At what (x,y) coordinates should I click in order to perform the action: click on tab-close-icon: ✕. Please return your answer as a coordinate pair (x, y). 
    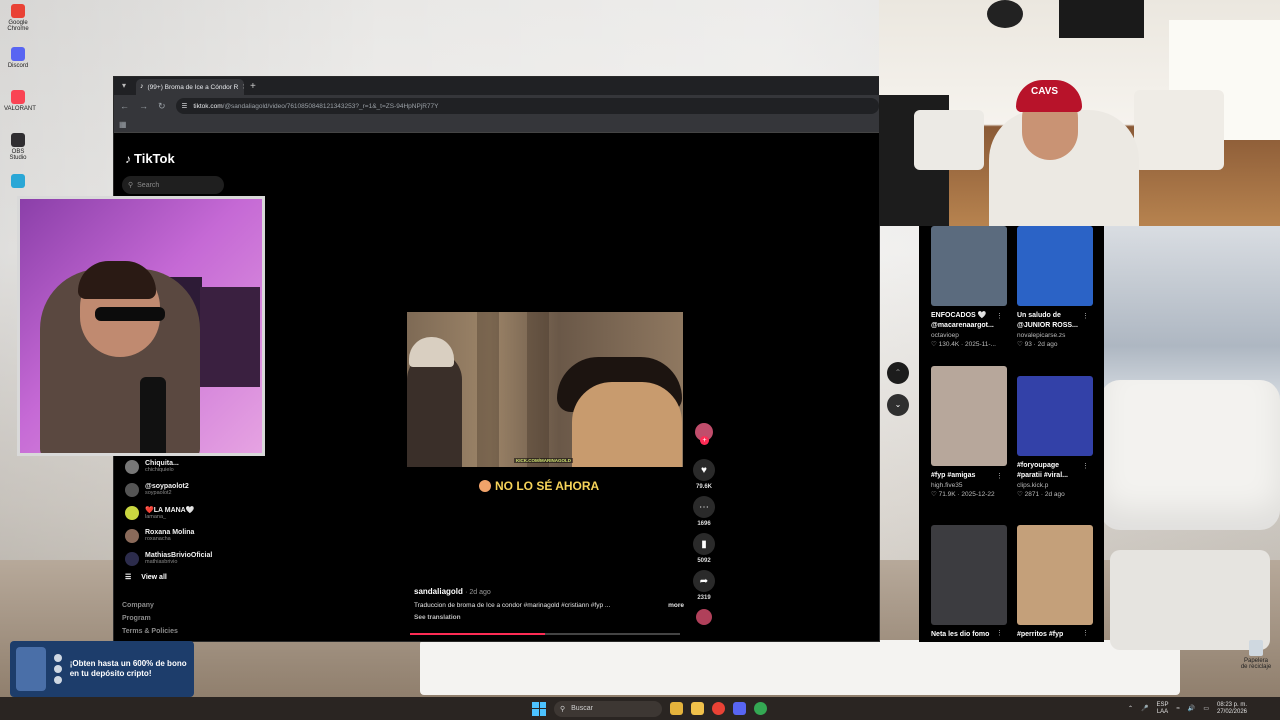
    Looking at the image, I should click on (243, 87).